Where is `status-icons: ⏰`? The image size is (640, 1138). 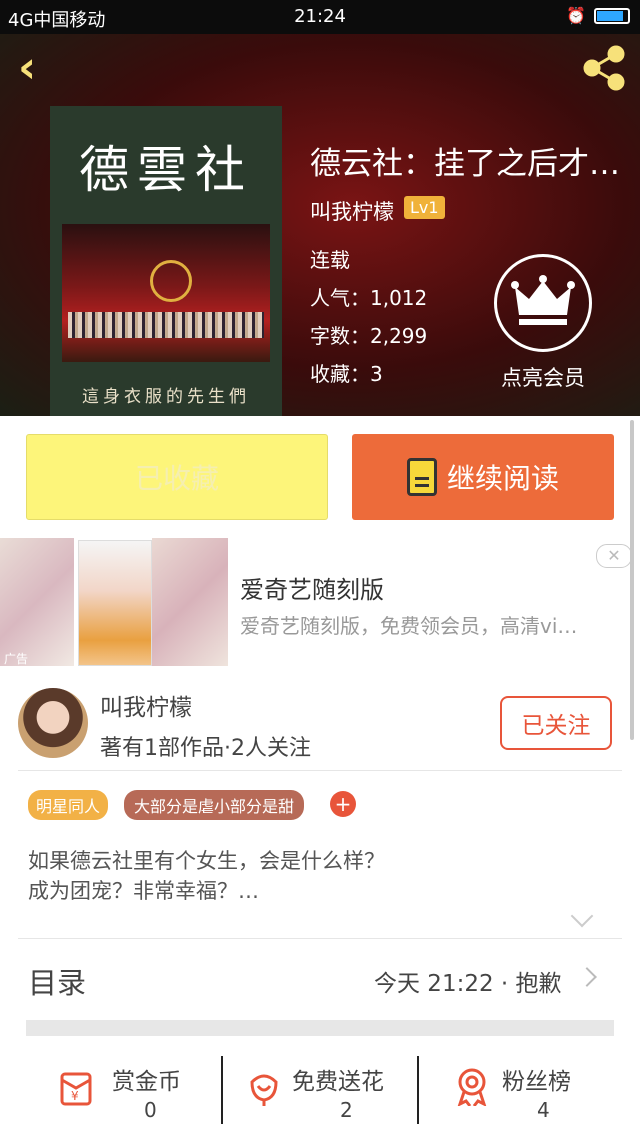 status-icons: ⏰ is located at coordinates (598, 15).